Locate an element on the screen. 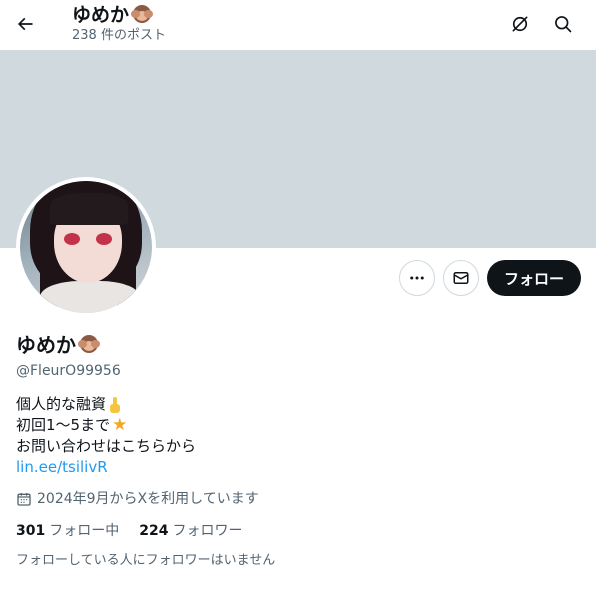  bio-line: lin.ee/tsilivR is located at coordinates (106, 467).